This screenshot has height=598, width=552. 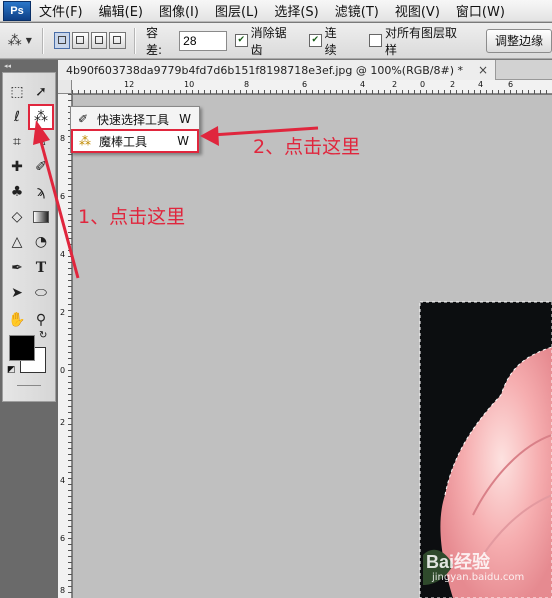 I want to click on baidu-watermark-url: jingyan.baidu.com, so click(x=478, y=577).